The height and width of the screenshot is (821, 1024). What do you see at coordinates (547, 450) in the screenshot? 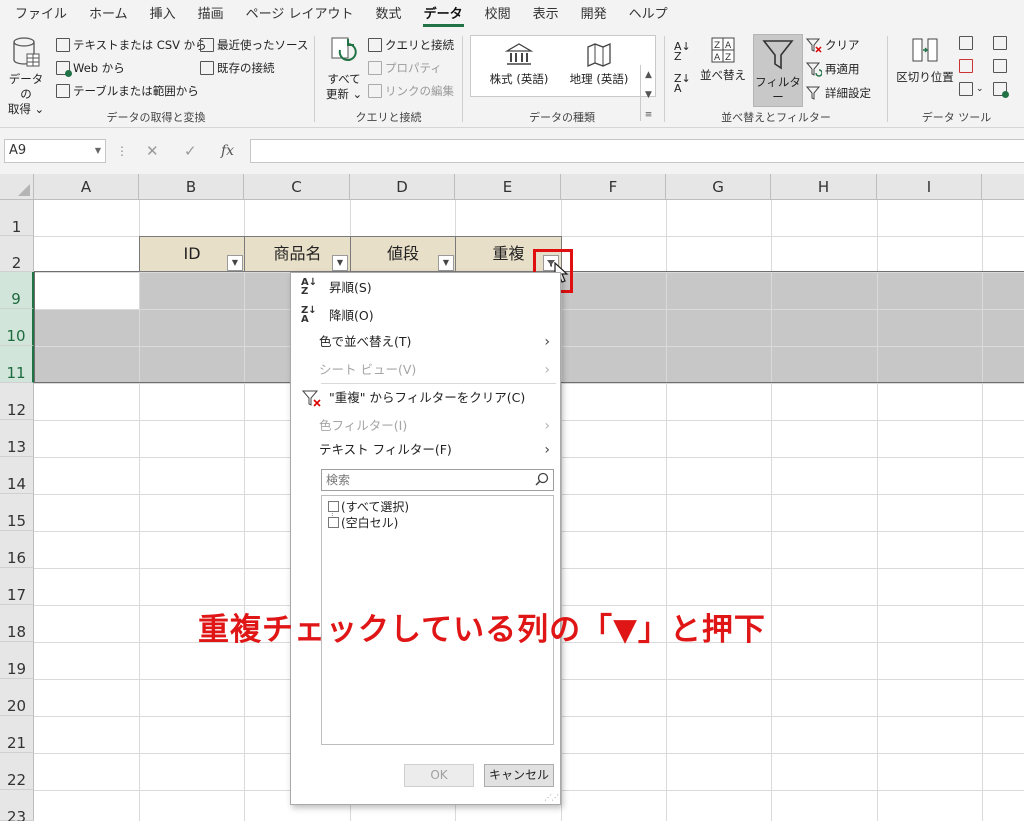
I see `chevron-right-icon: ›` at bounding box center [547, 450].